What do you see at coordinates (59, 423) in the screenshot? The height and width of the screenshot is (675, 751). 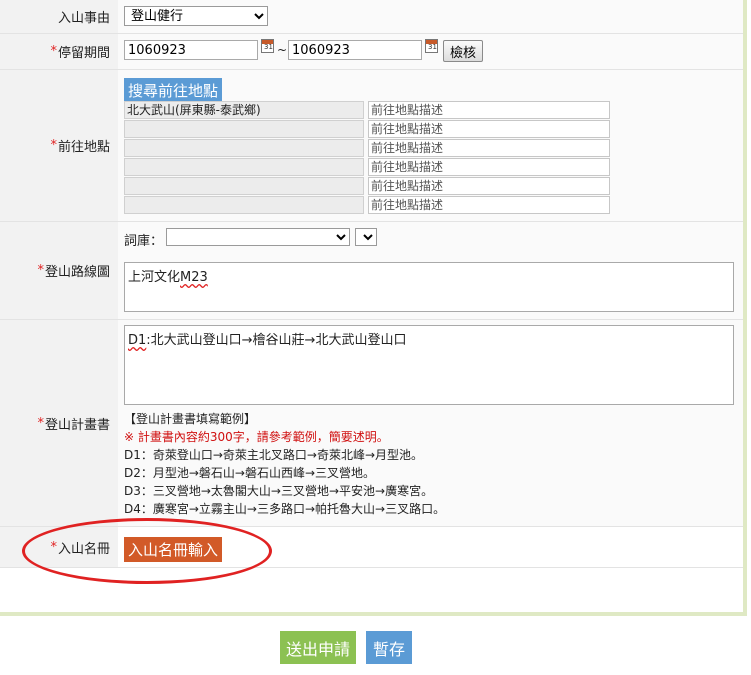 I see `plan-label: * 登山計畫書` at bounding box center [59, 423].